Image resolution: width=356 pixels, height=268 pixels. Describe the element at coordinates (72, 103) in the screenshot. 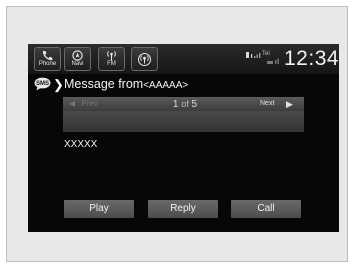

I see `prev-arrow-icon: ◀` at that location.